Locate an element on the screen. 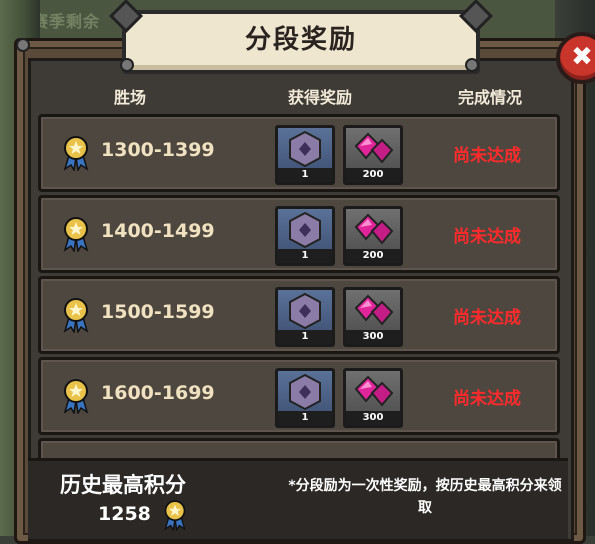  reward-note: *分段励为一次性奖励，按历史最高积分来领取 is located at coordinates (425, 497).